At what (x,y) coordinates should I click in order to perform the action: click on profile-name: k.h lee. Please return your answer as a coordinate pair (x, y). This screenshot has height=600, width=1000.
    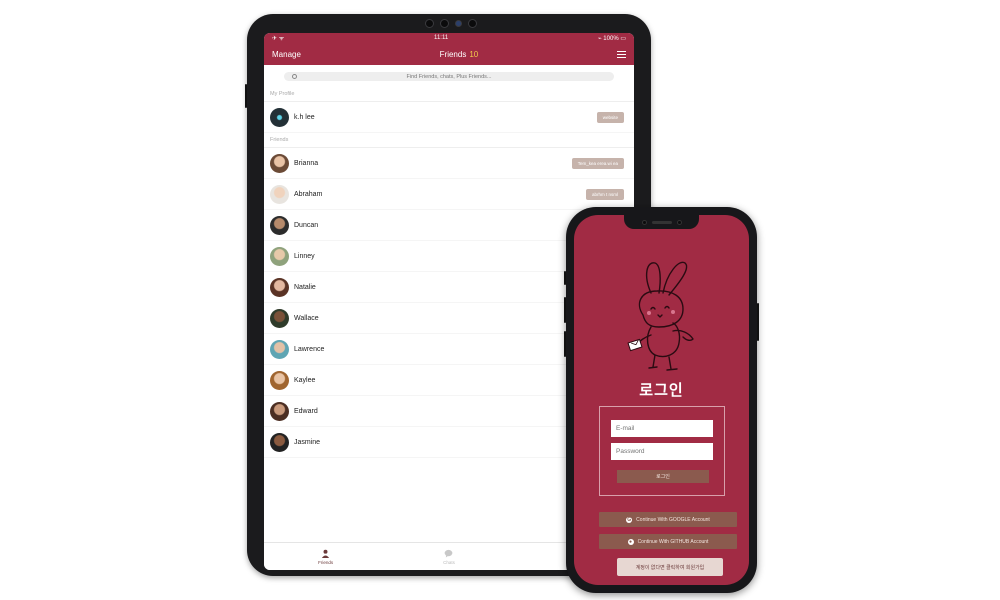
    Looking at the image, I should click on (304, 117).